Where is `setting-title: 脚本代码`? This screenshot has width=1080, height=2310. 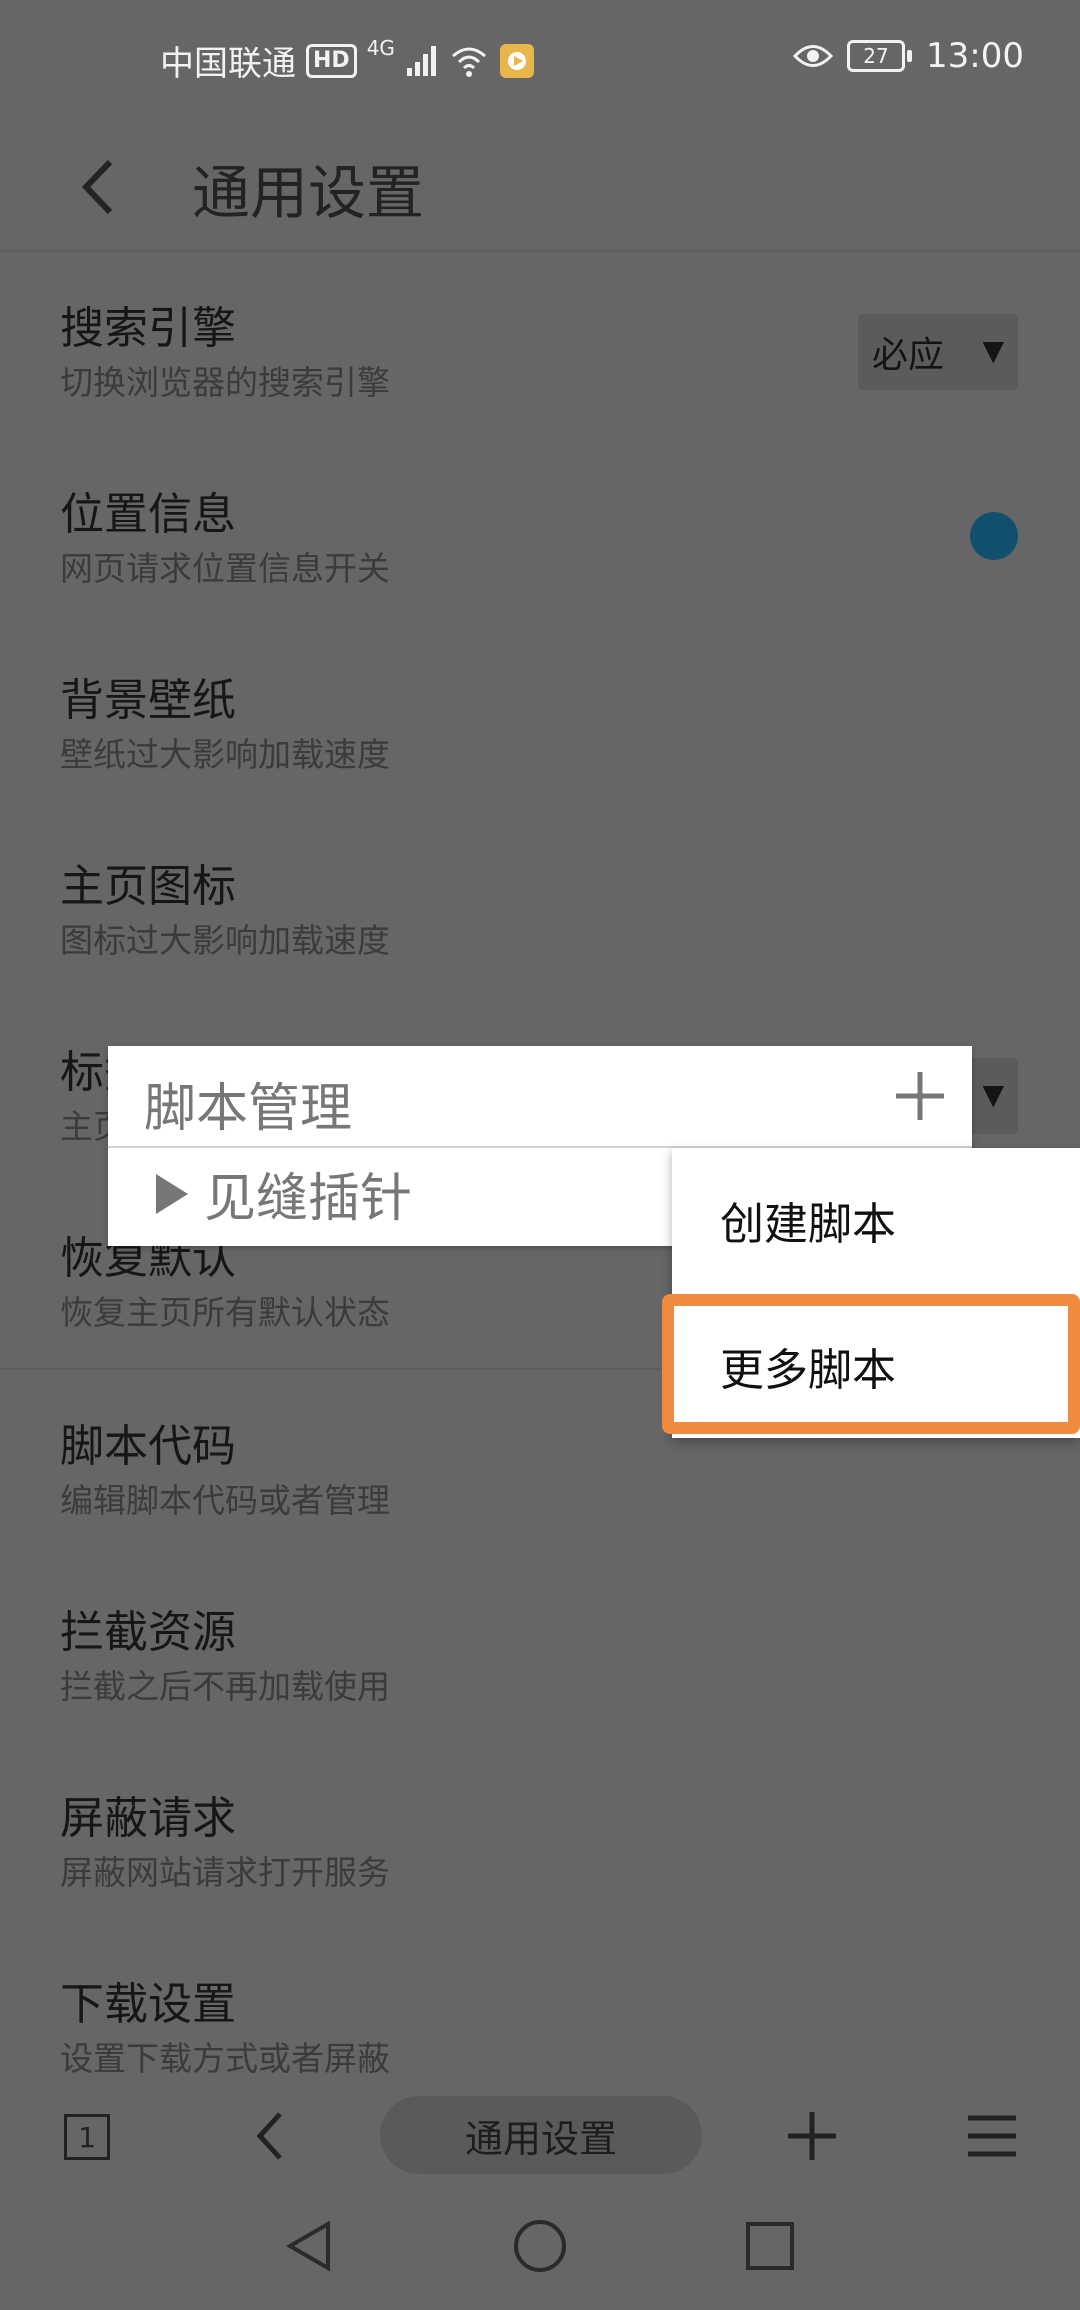 setting-title: 脚本代码 is located at coordinates (148, 1446).